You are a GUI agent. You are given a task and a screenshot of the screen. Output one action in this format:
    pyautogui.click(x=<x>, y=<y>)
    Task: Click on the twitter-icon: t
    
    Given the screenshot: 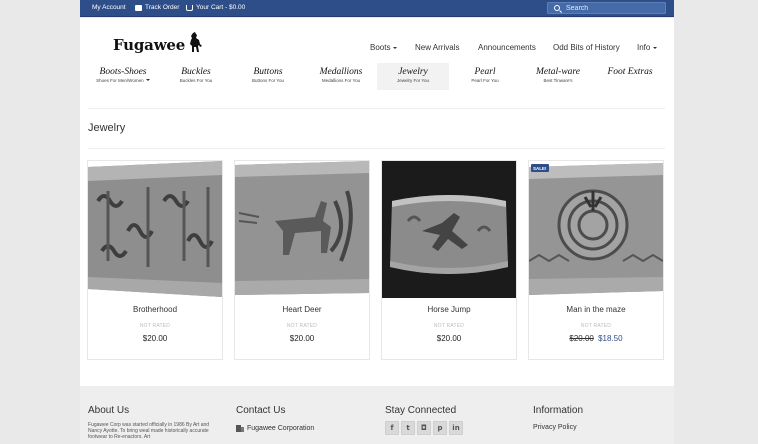 What is the action you would take?
    pyautogui.click(x=408, y=428)
    